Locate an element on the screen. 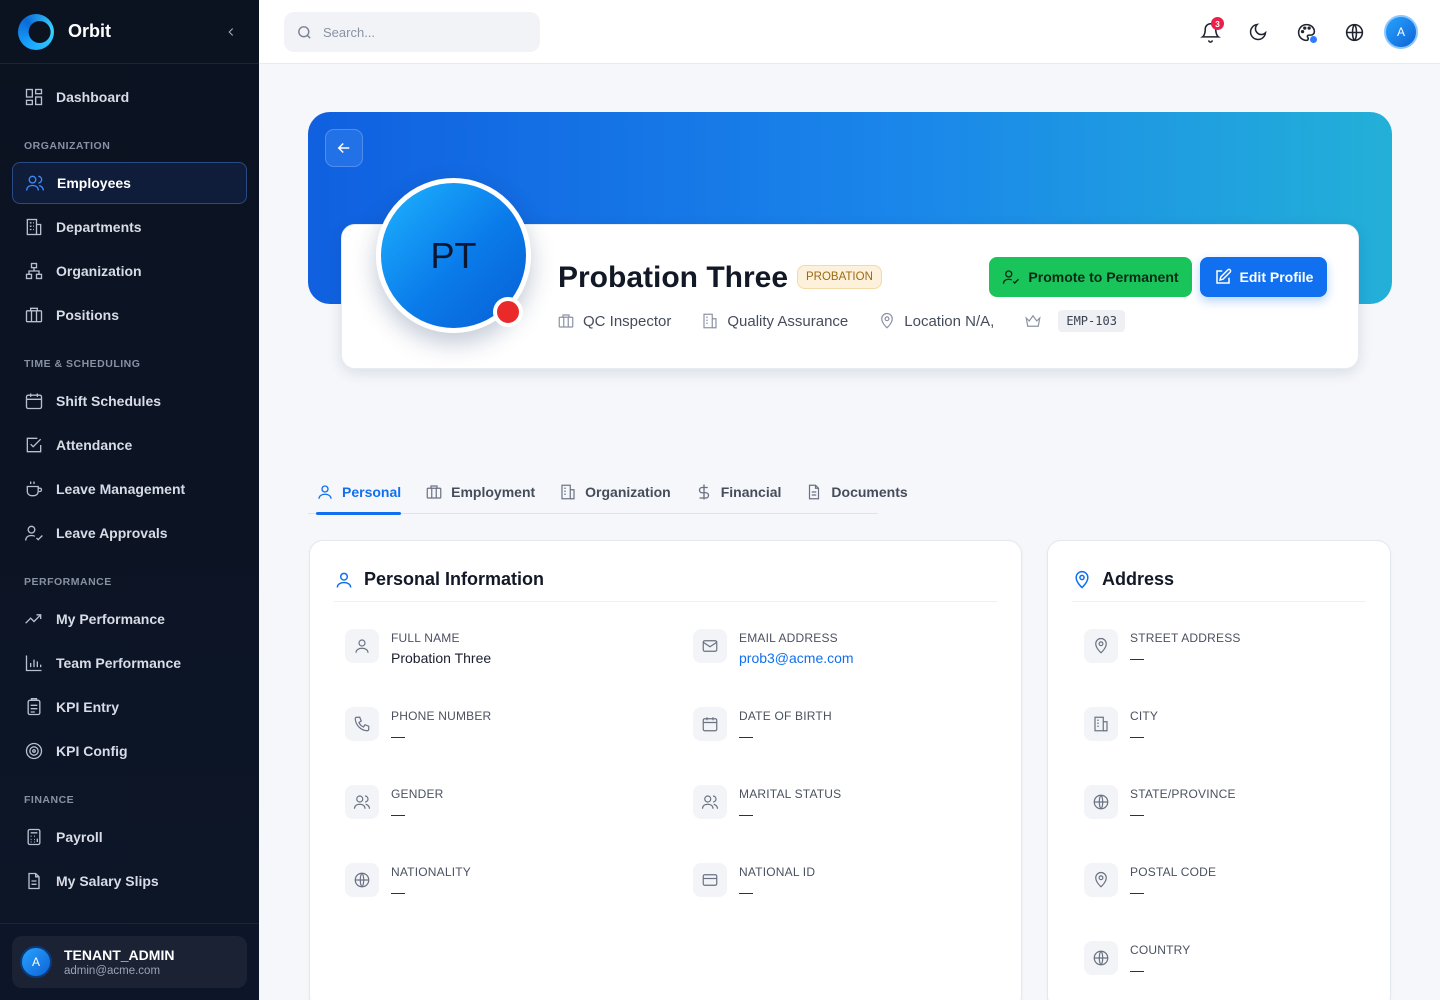 The width and height of the screenshot is (1440, 1000). field-state-province: STATE/PROVINCE — is located at coordinates (1160, 803).